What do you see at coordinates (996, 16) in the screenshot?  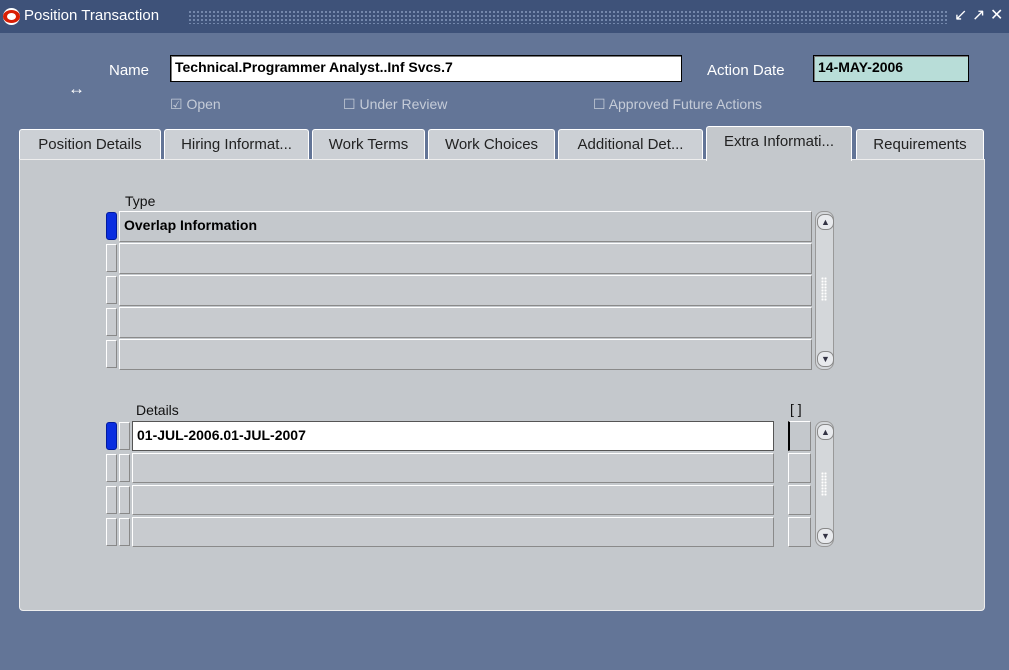 I see `close-icon: ✕` at bounding box center [996, 16].